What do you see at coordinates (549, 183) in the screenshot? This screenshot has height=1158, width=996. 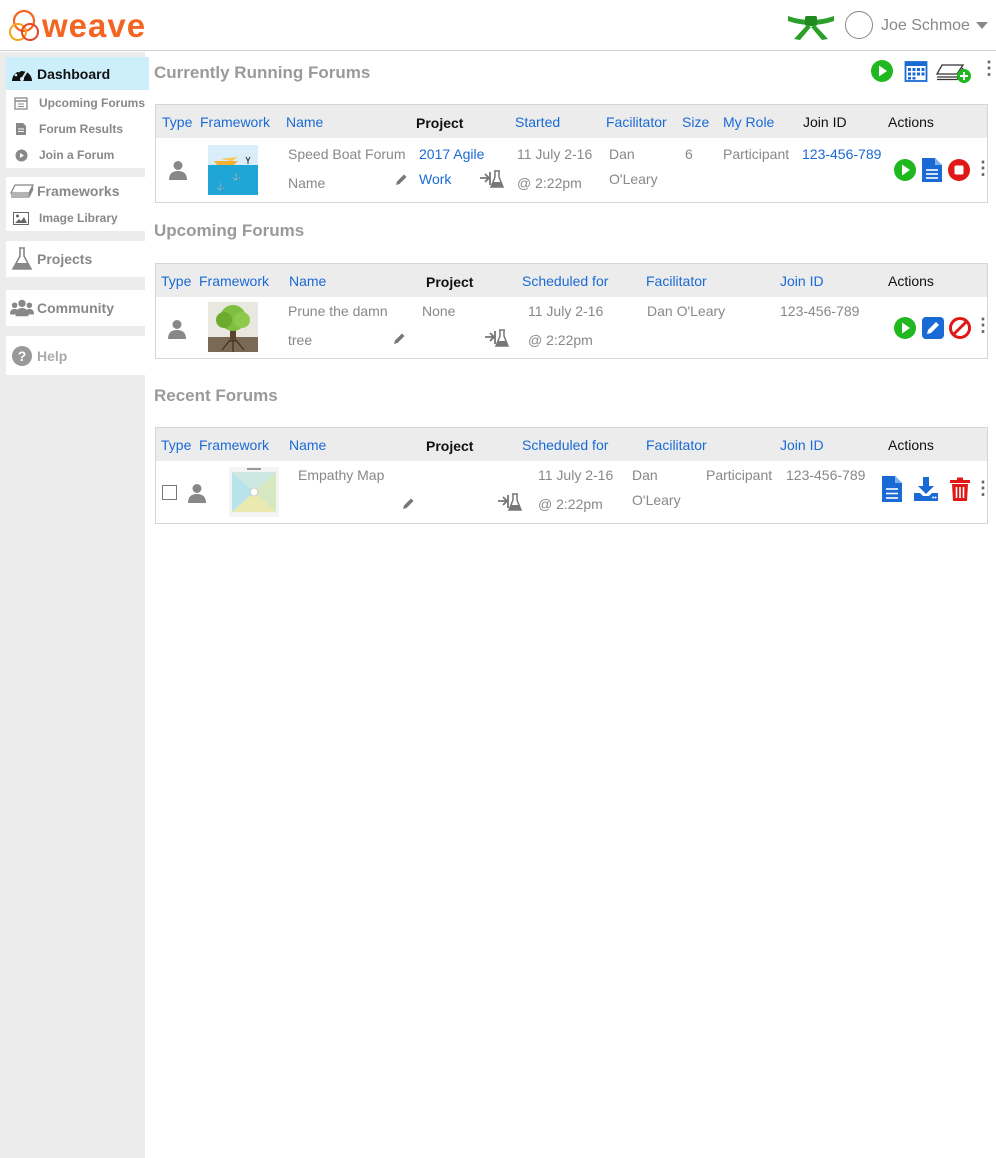 I see `started-time: @ 2:22pm` at bounding box center [549, 183].